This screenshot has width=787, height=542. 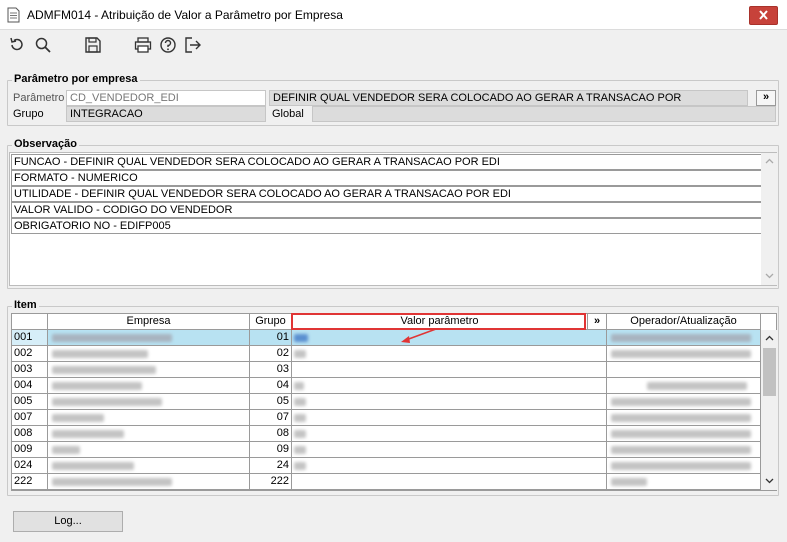 I want to click on grid-header-empresa: Empresa, so click(x=149, y=322).